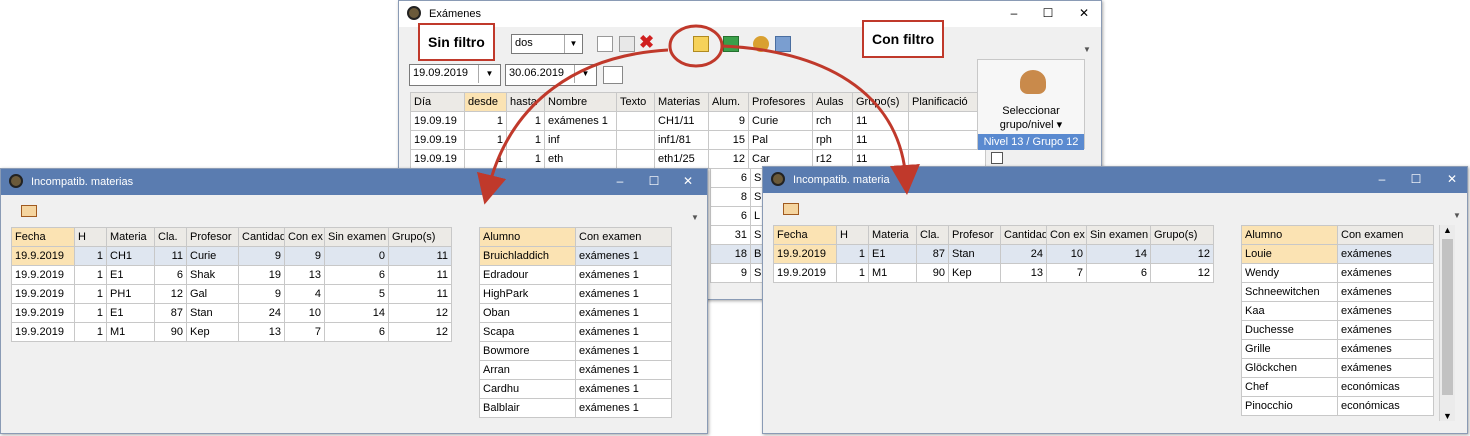 This screenshot has width=1470, height=436. What do you see at coordinates (783, 44) in the screenshot?
I see `print-icon` at bounding box center [783, 44].